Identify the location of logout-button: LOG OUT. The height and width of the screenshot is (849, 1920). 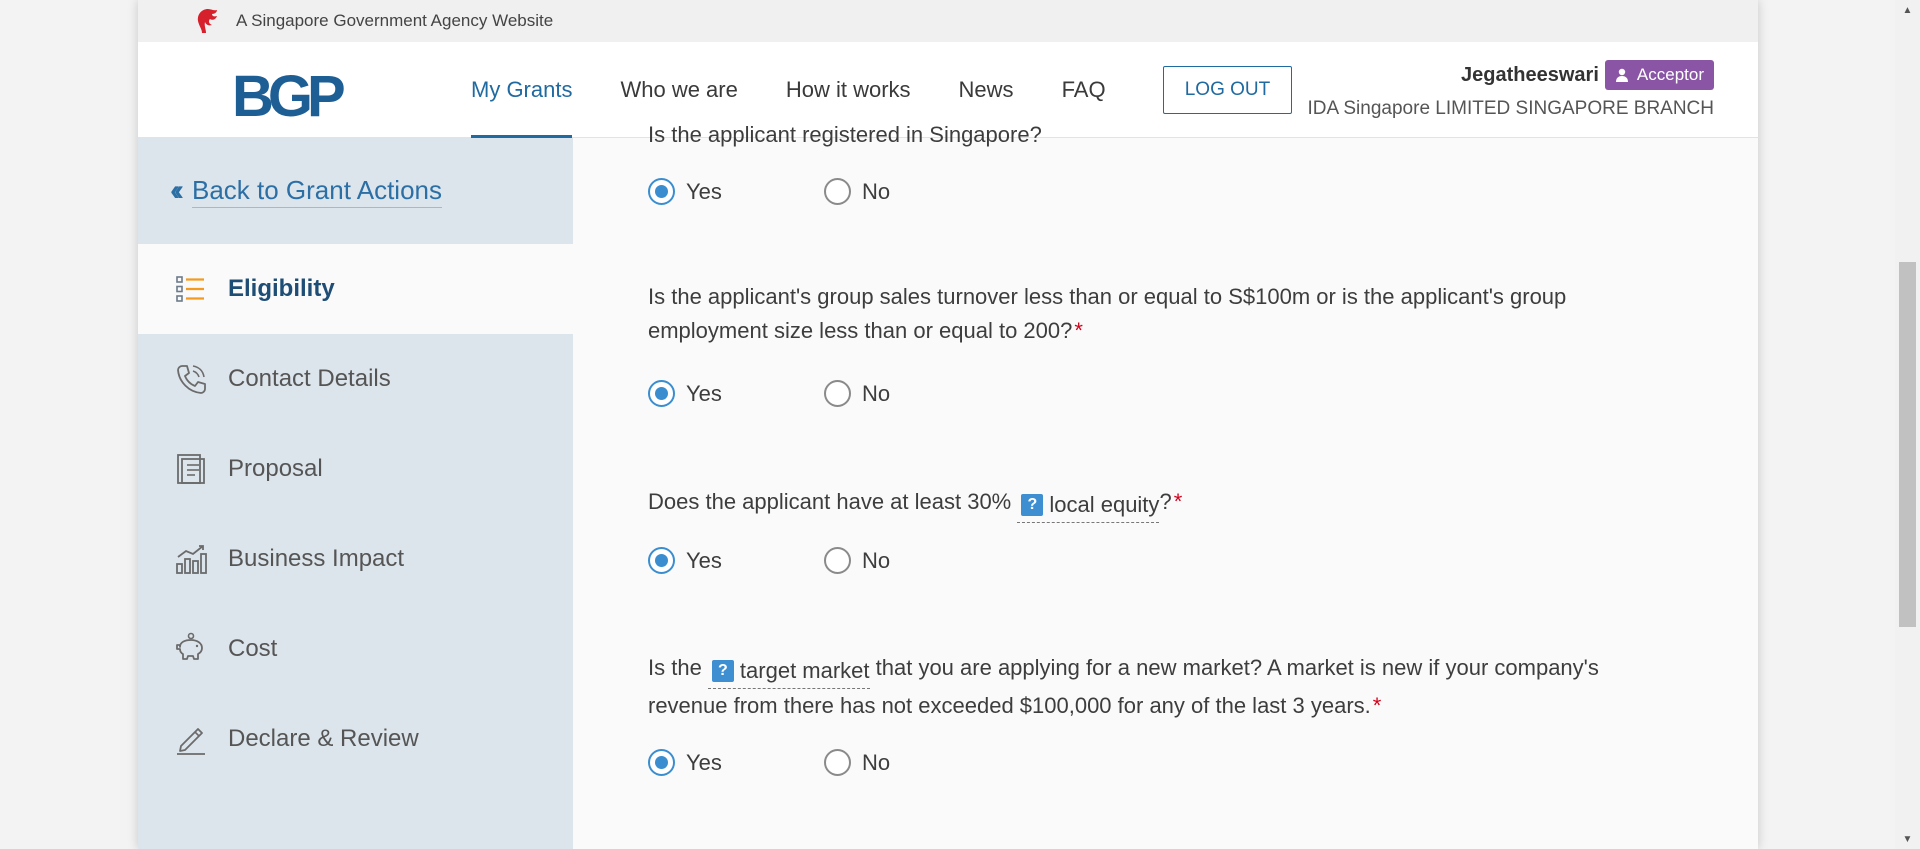
(1227, 90).